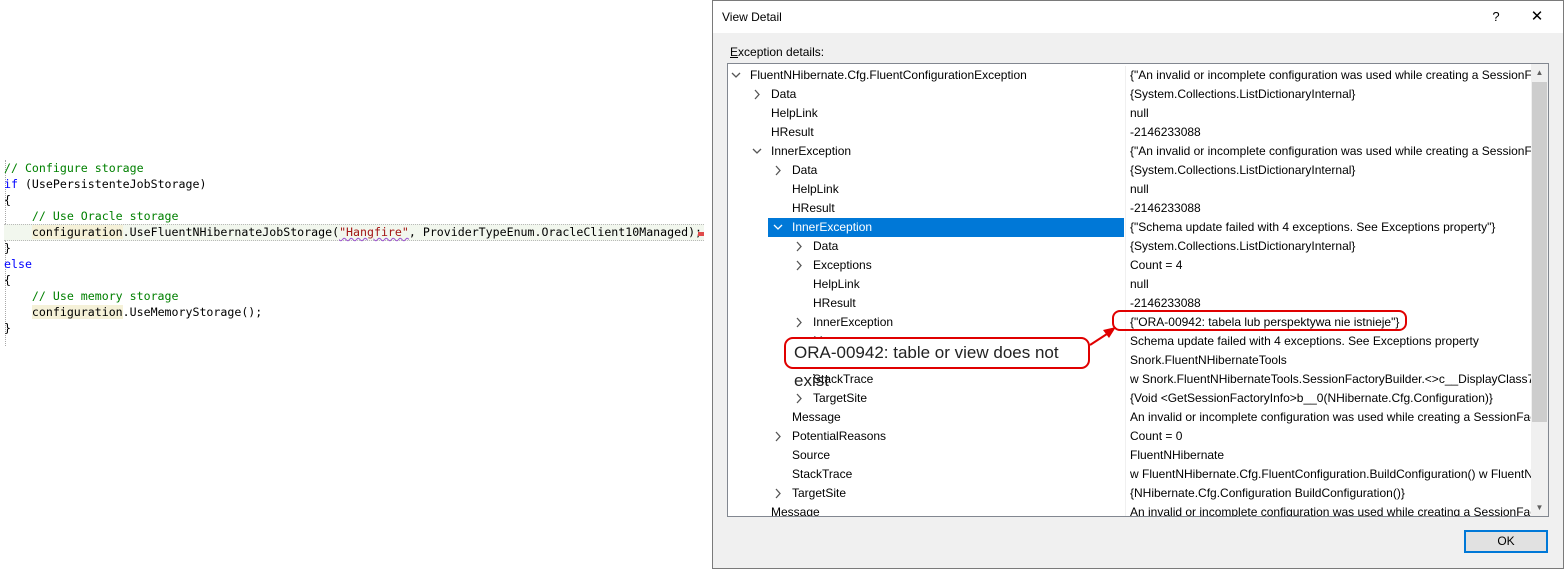 This screenshot has width=1564, height=569. I want to click on property-name: InnerException, so click(853, 322).